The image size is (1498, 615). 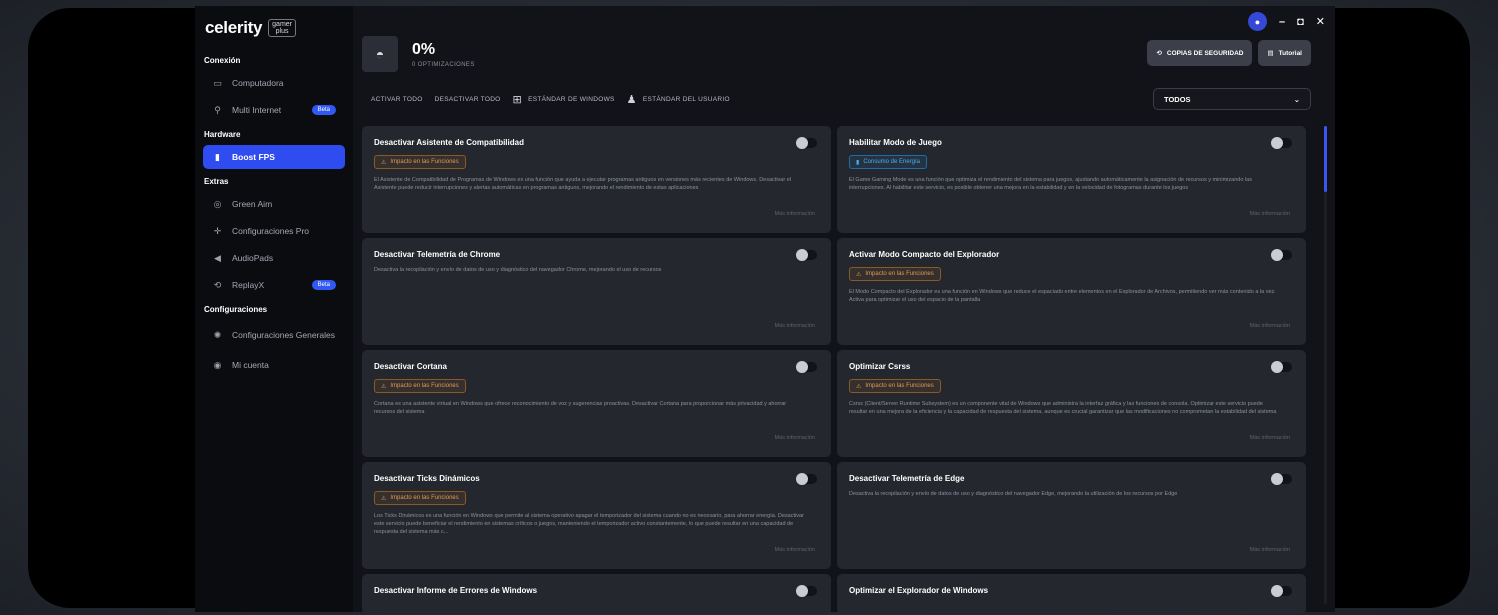 I want to click on user-icon: ●, so click(x=1257, y=21).